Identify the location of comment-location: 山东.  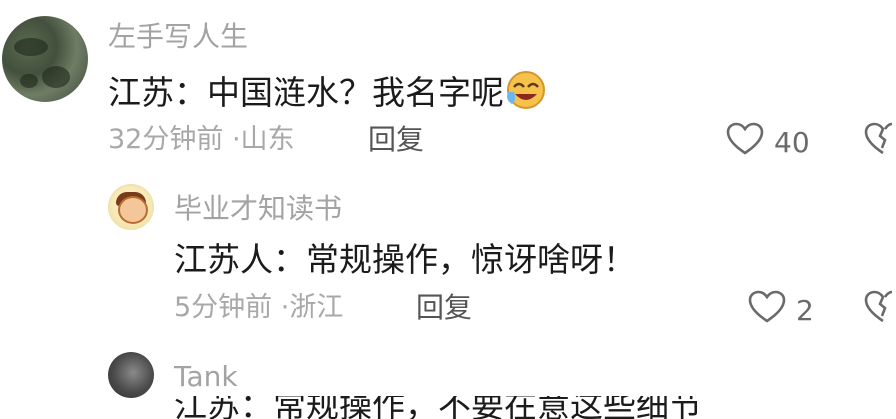
(267, 139).